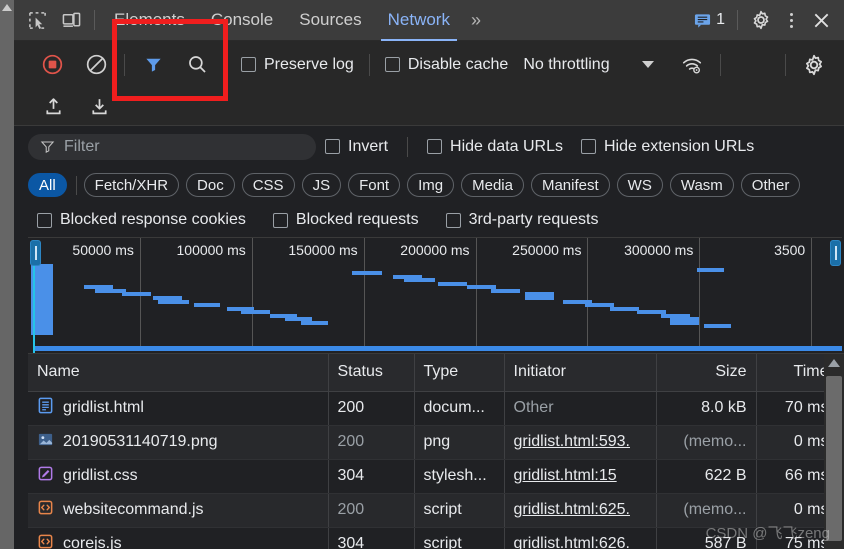  I want to click on inspect-element-icon, so click(37, 20).